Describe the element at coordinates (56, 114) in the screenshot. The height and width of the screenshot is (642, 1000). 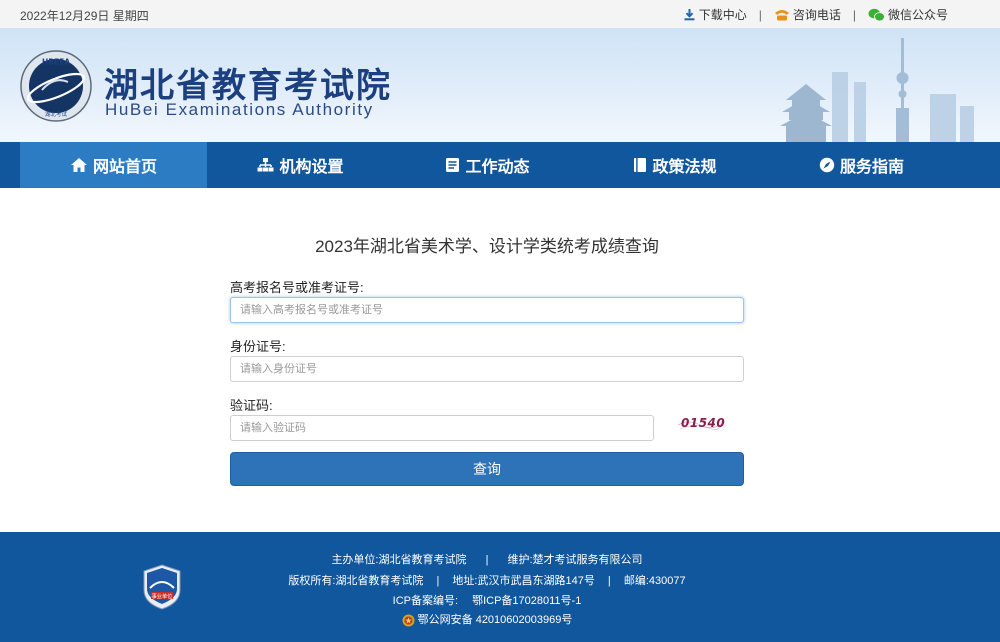
I see `emblem-sub-text: 湖北考试` at that location.